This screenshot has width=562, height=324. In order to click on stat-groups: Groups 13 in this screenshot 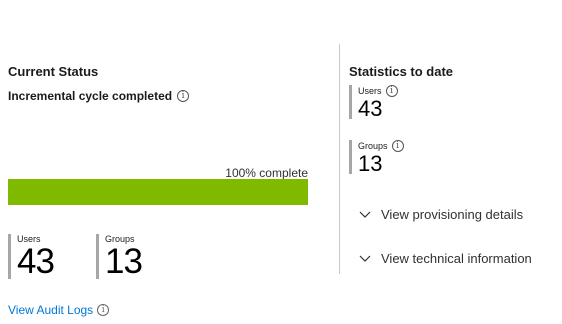, I will do `click(119, 257)`.